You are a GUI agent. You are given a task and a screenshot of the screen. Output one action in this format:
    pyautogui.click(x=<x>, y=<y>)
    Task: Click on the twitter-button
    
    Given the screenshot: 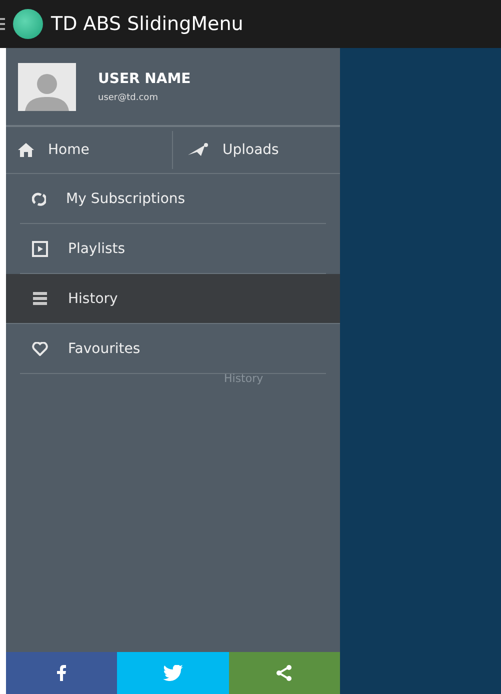 What is the action you would take?
    pyautogui.click(x=173, y=673)
    